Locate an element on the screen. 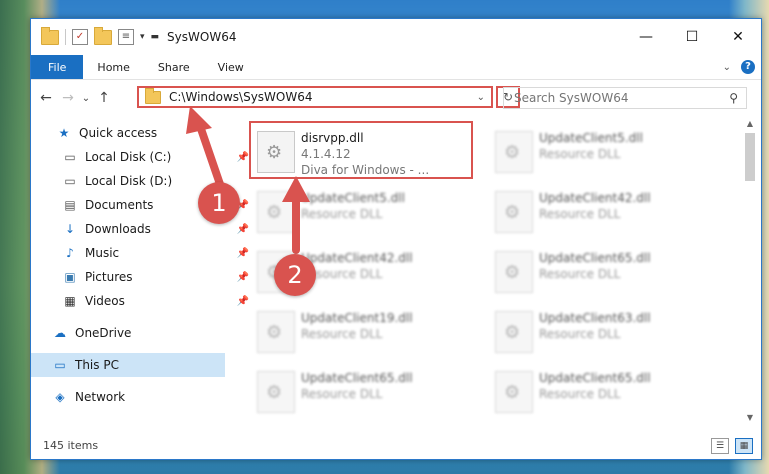  annotation-arrows is located at coordinates (248, 180).